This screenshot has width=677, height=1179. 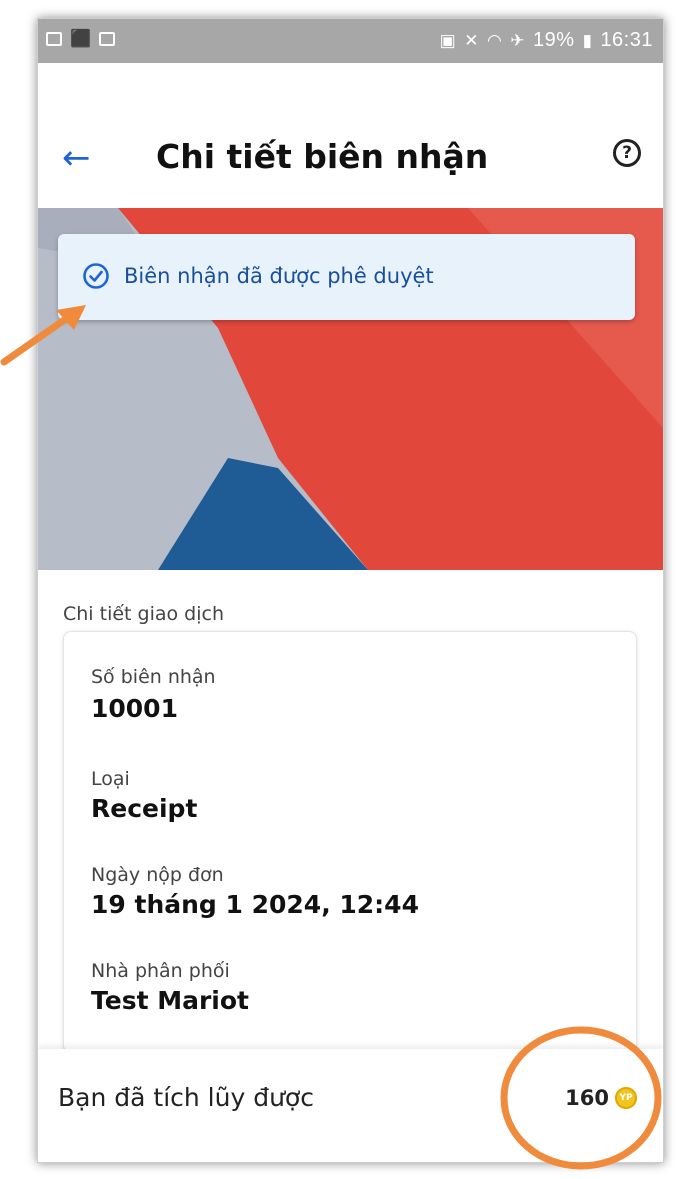 I want to click on submission-date-value: 19 tháng 1 2024, 12:44, so click(x=255, y=904).